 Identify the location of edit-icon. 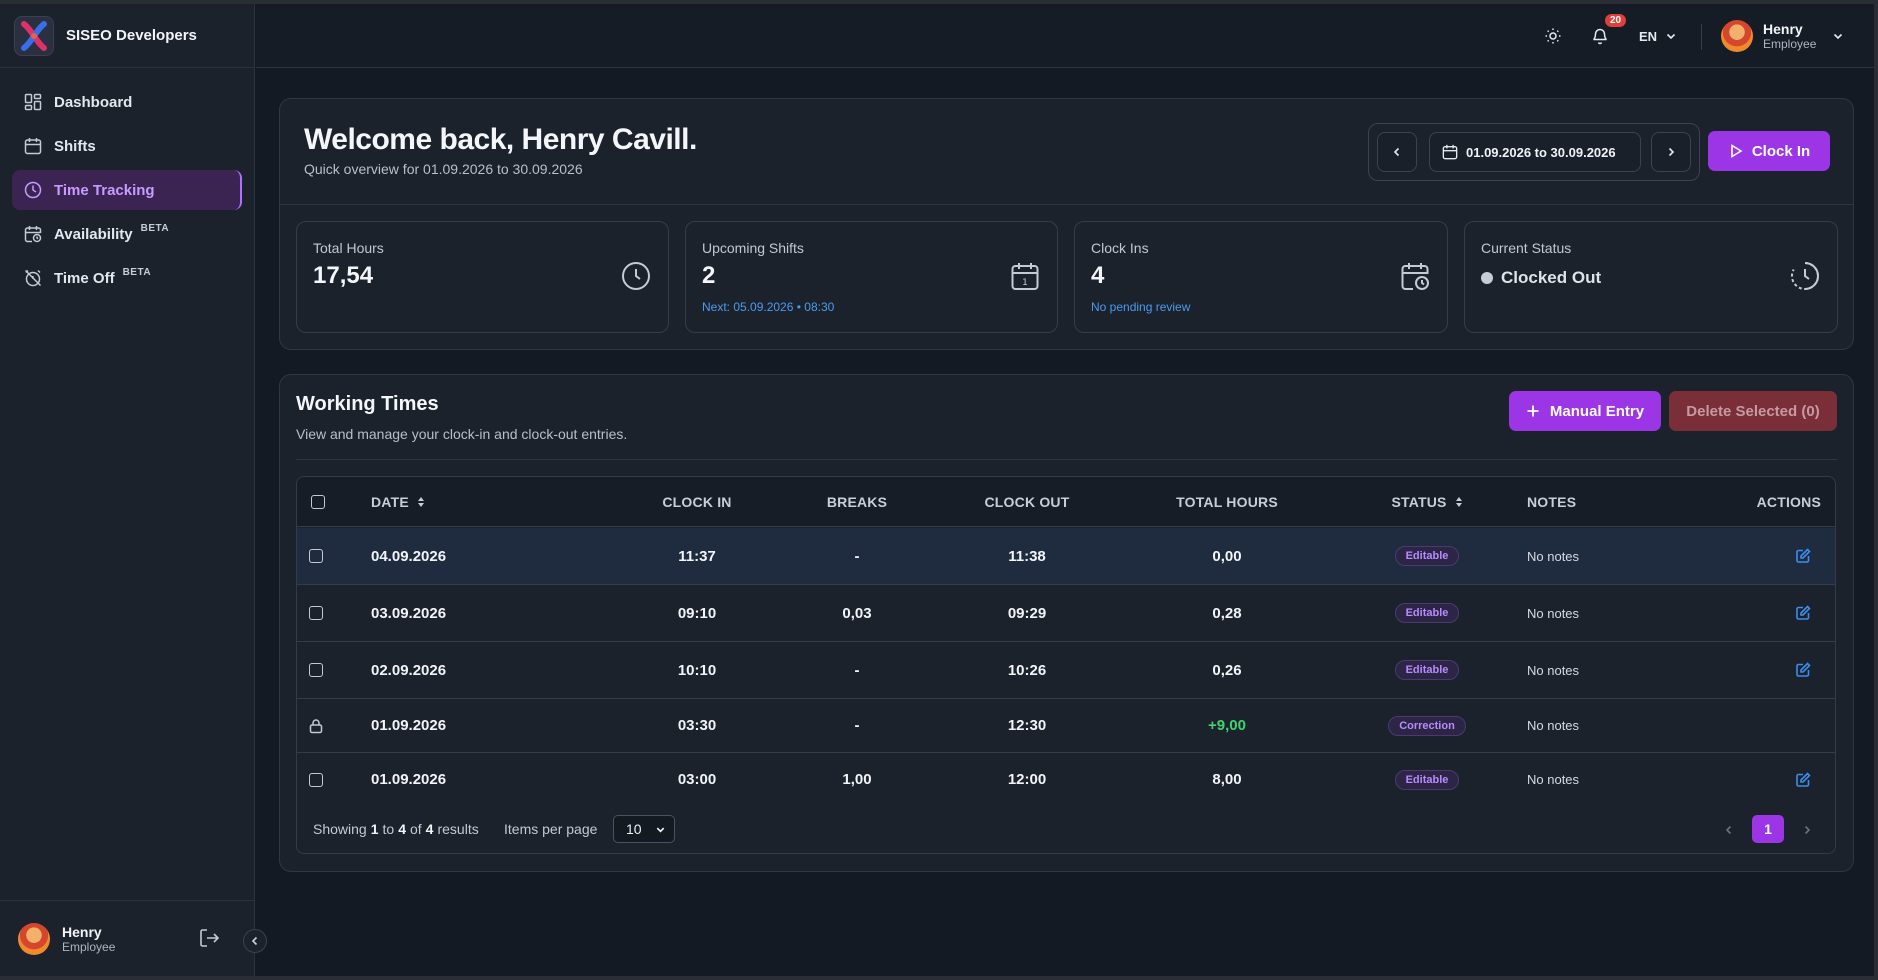
(1803, 612).